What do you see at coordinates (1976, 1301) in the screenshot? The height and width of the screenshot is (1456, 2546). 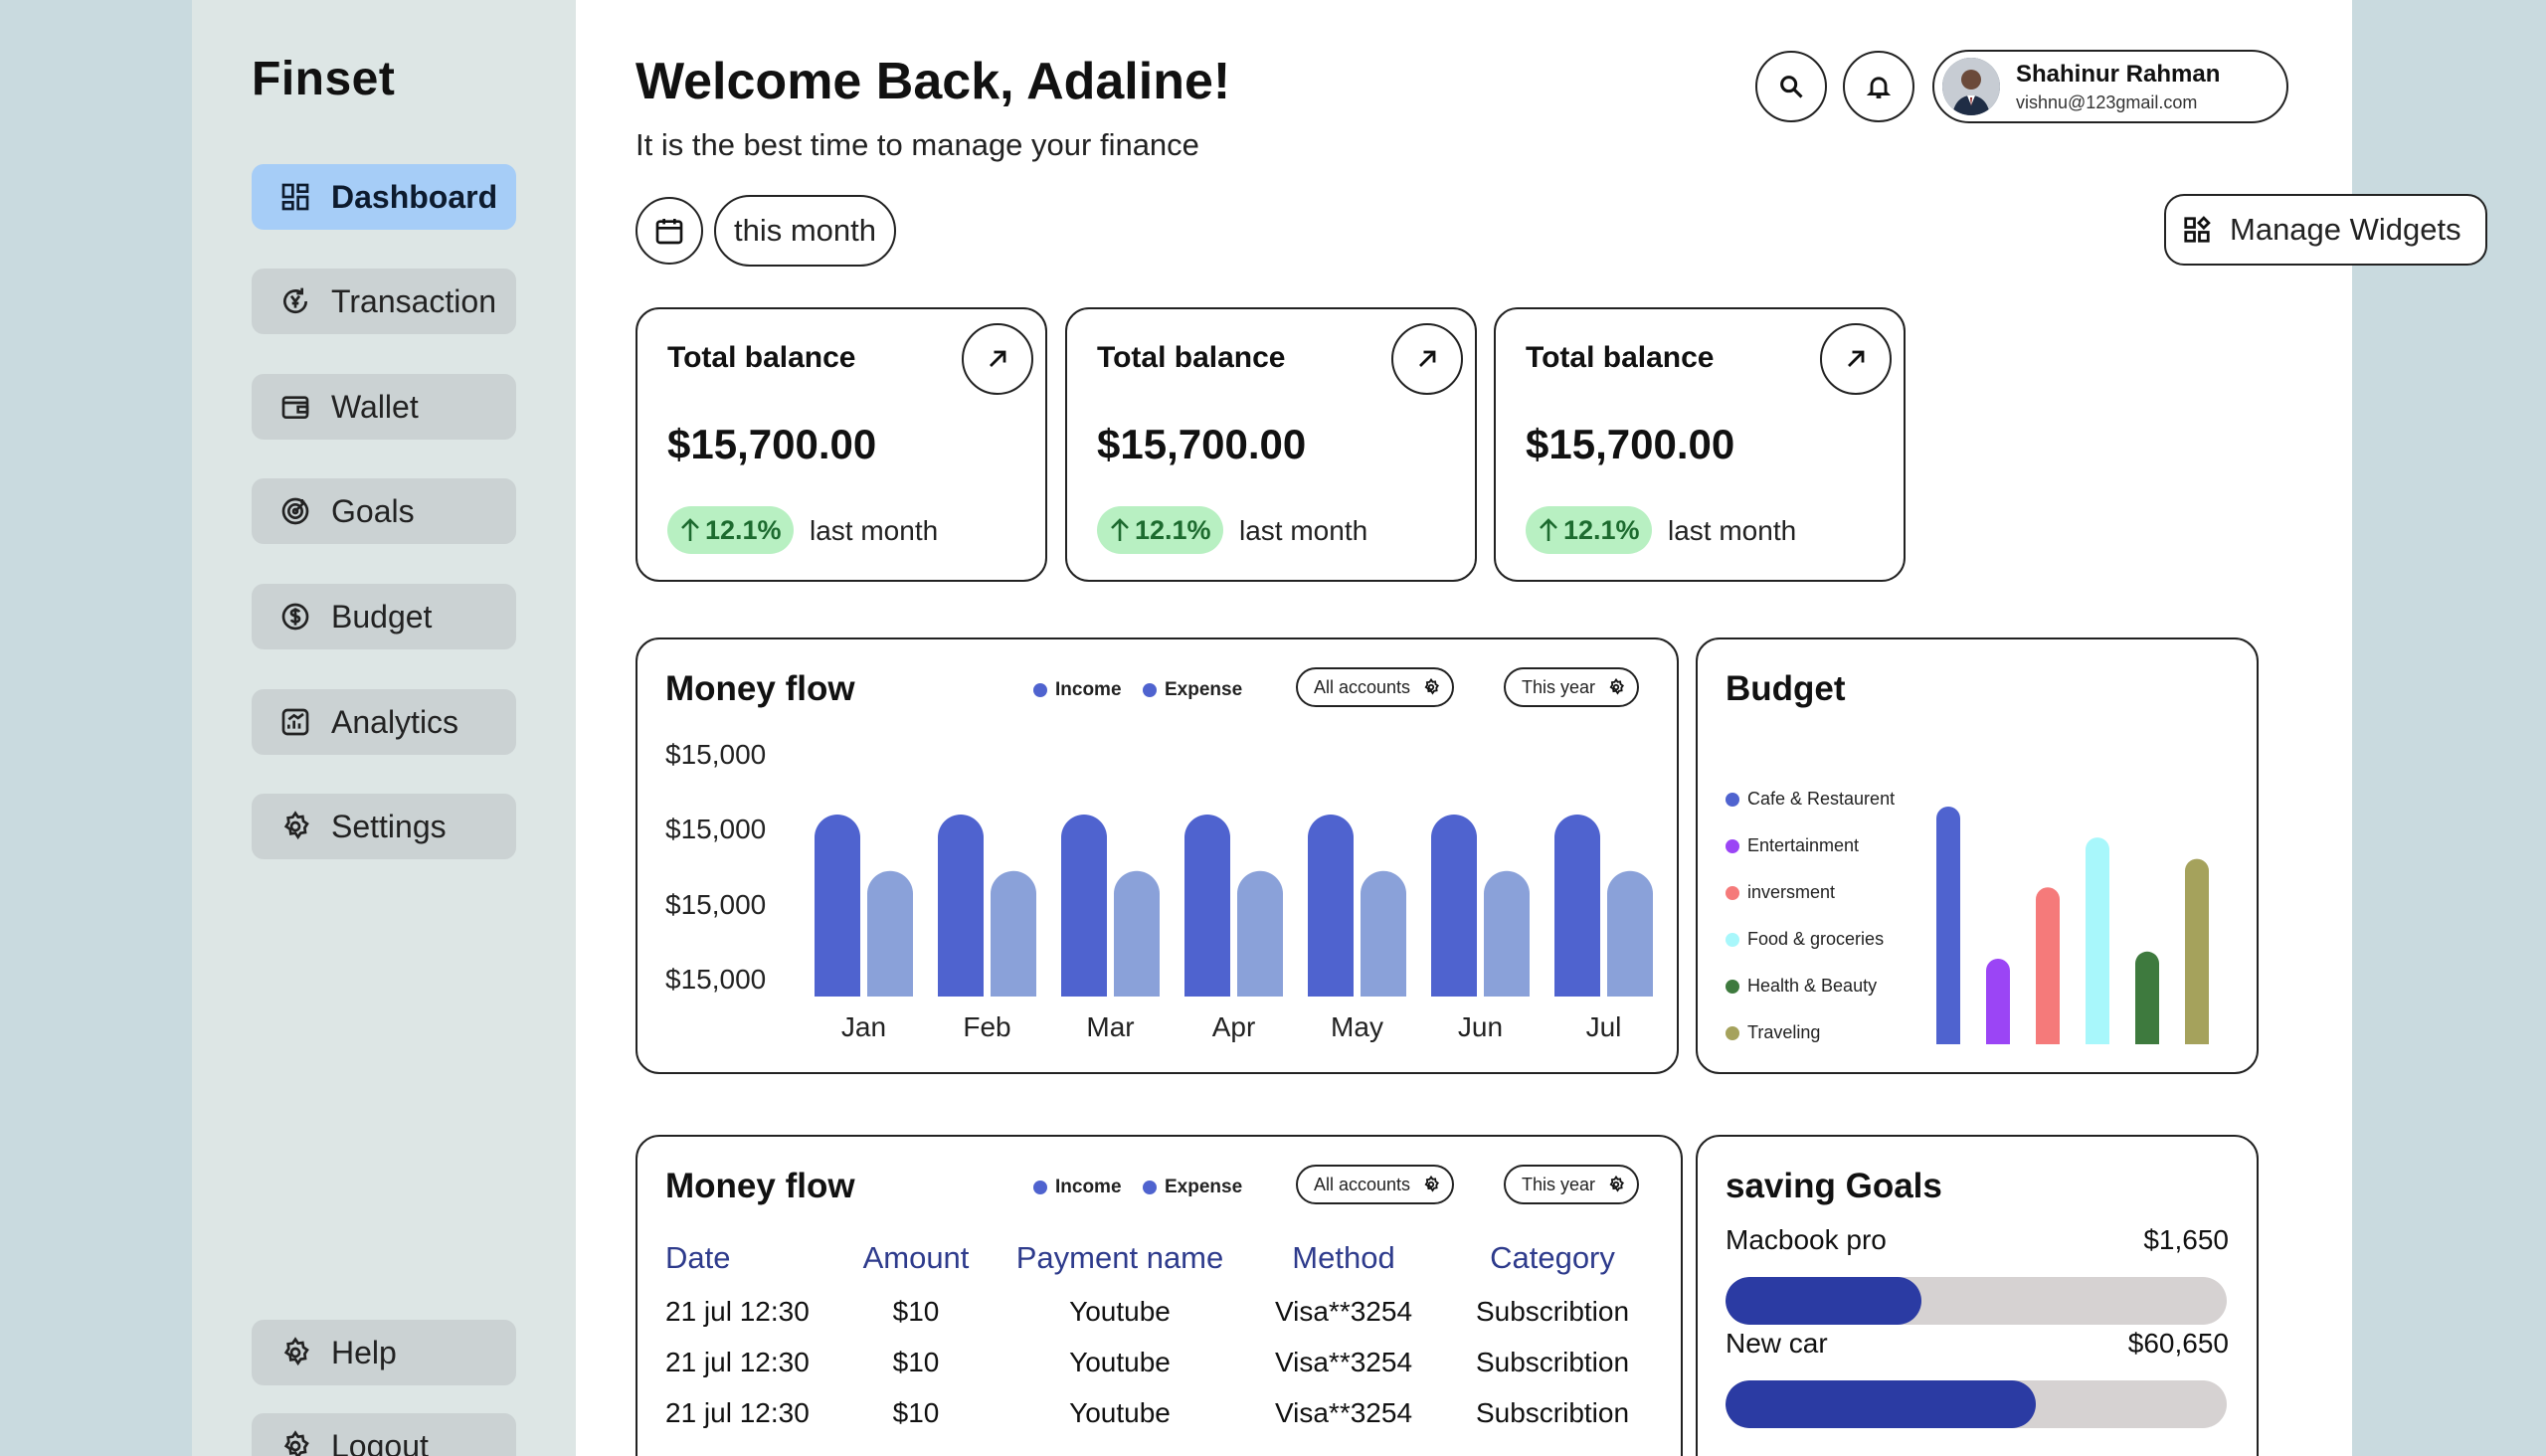 I see `goal-progress-bar` at bounding box center [1976, 1301].